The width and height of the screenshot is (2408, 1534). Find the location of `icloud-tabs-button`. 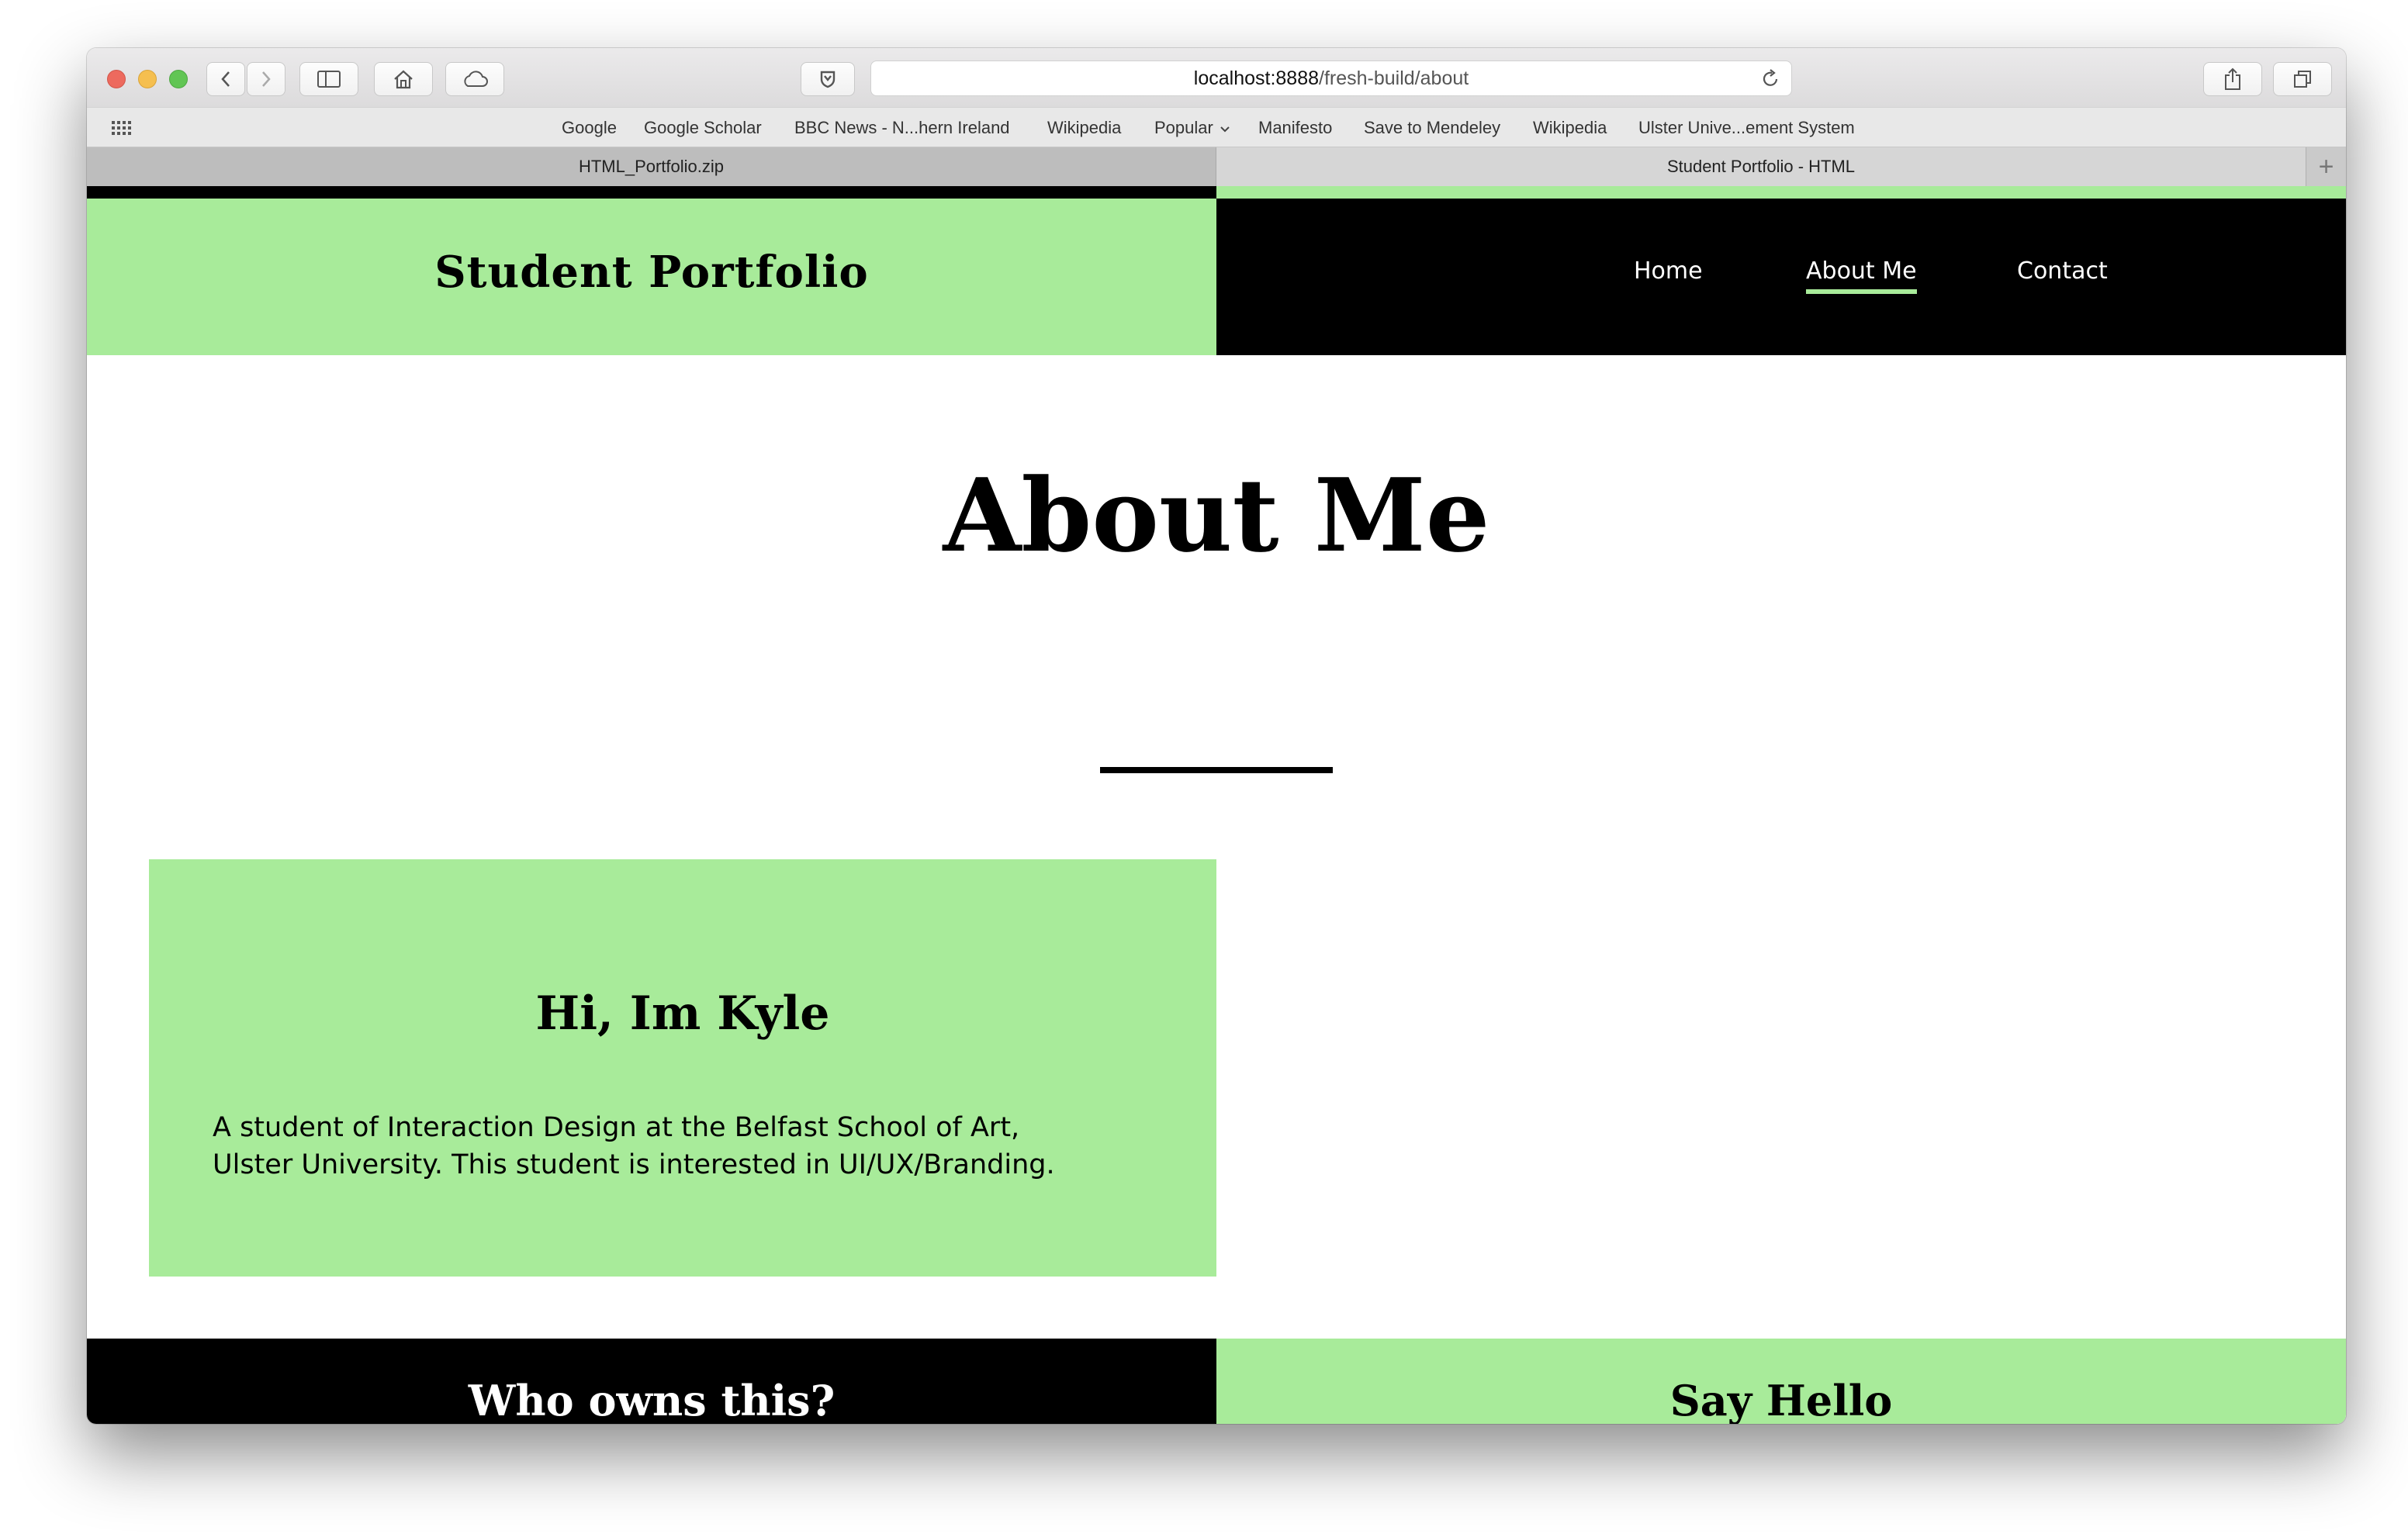

icloud-tabs-button is located at coordinates (474, 79).